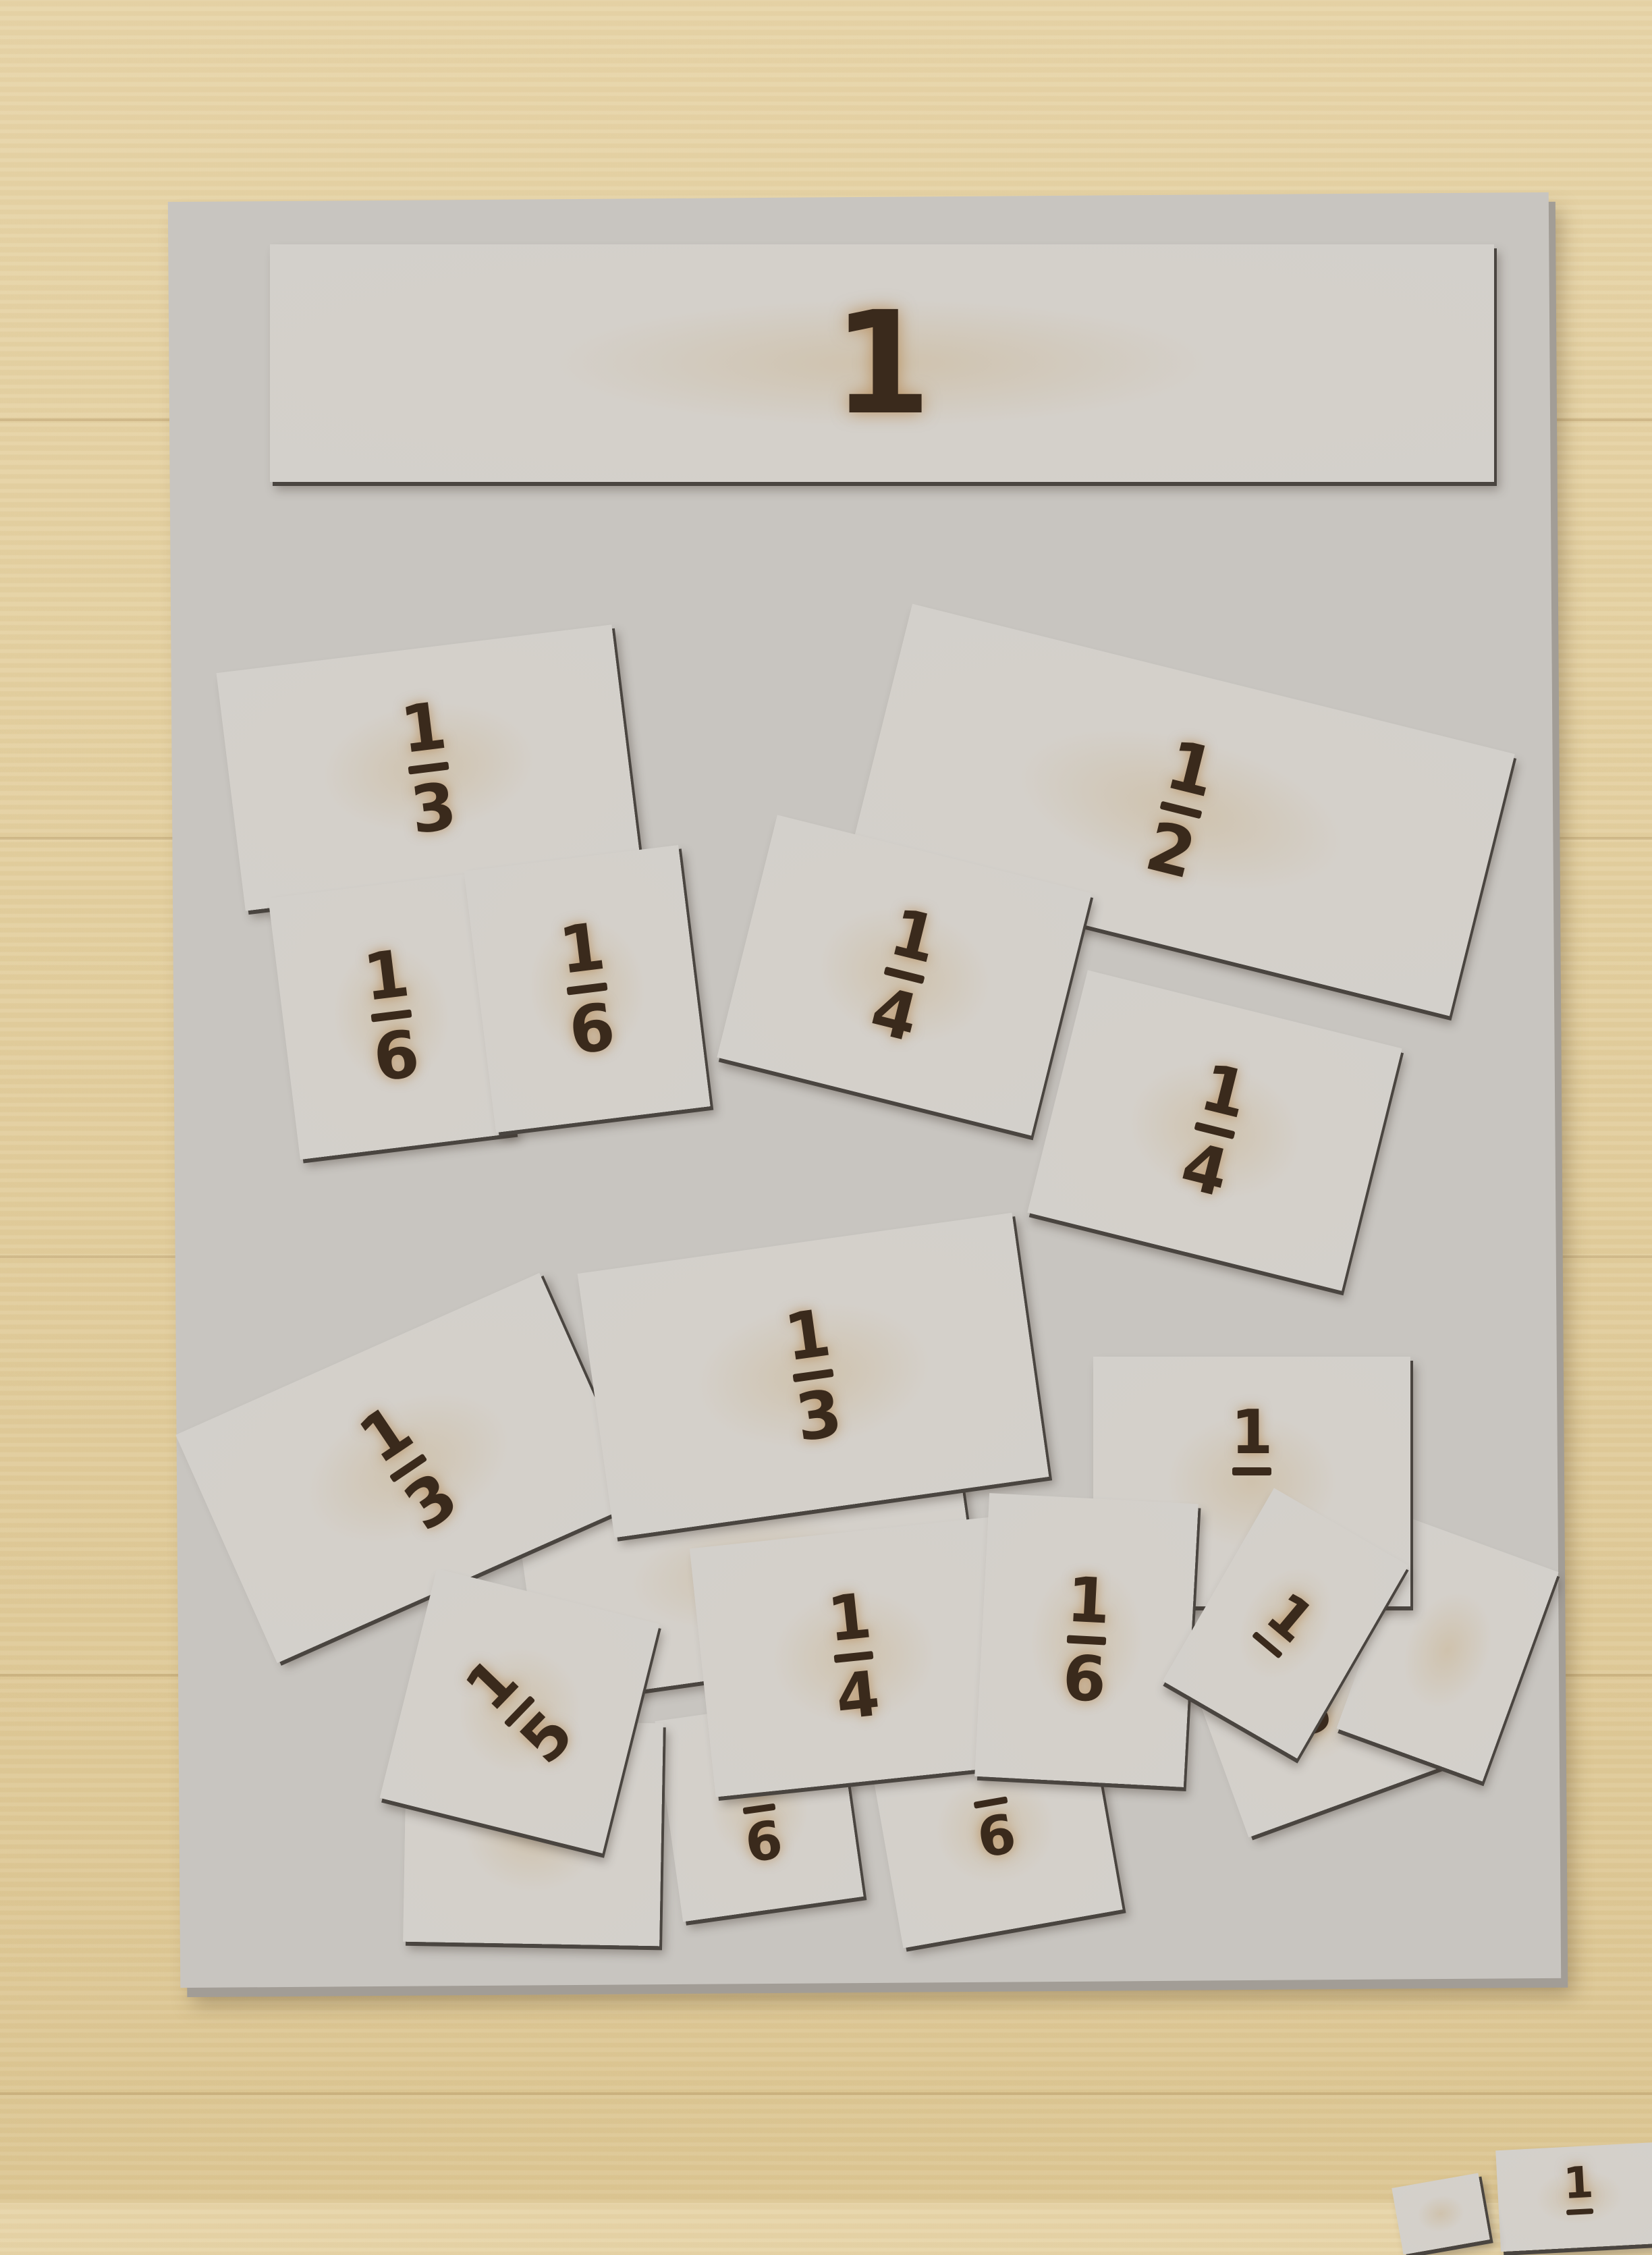 The height and width of the screenshot is (2255, 1652). What do you see at coordinates (826, 2094) in the screenshot?
I see `wood-grain-line` at bounding box center [826, 2094].